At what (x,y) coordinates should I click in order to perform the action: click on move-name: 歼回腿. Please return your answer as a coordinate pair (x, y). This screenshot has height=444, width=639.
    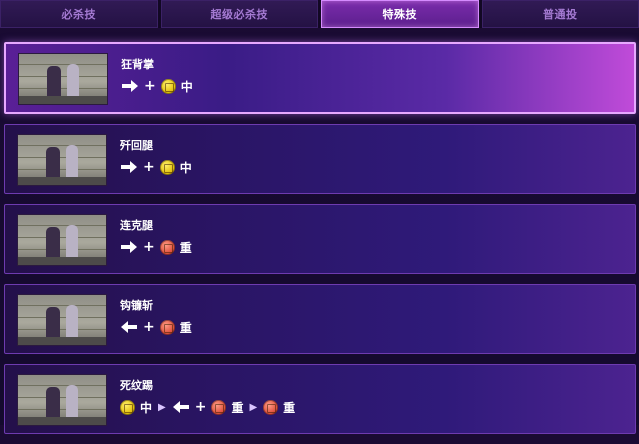
    Looking at the image, I should click on (136, 145).